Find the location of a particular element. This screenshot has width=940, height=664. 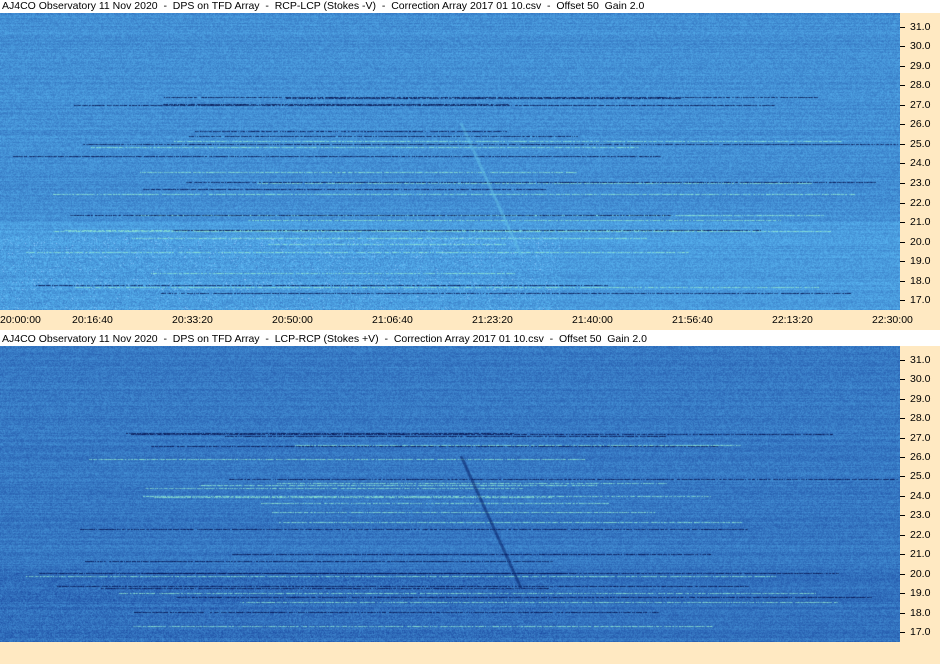

x-tick-label: 20:50:00 is located at coordinates (292, 320).